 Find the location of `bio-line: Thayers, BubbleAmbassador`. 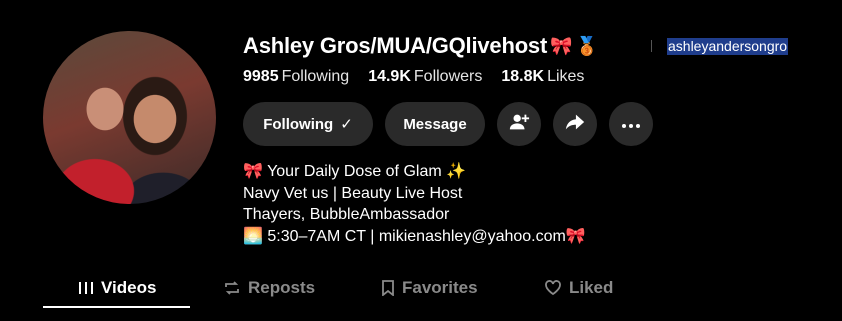

bio-line: Thayers, BubbleAmbassador is located at coordinates (346, 214).